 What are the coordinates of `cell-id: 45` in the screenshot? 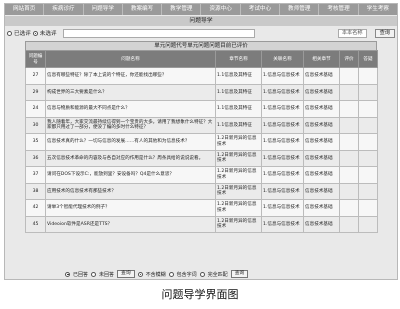 It's located at (35, 224).